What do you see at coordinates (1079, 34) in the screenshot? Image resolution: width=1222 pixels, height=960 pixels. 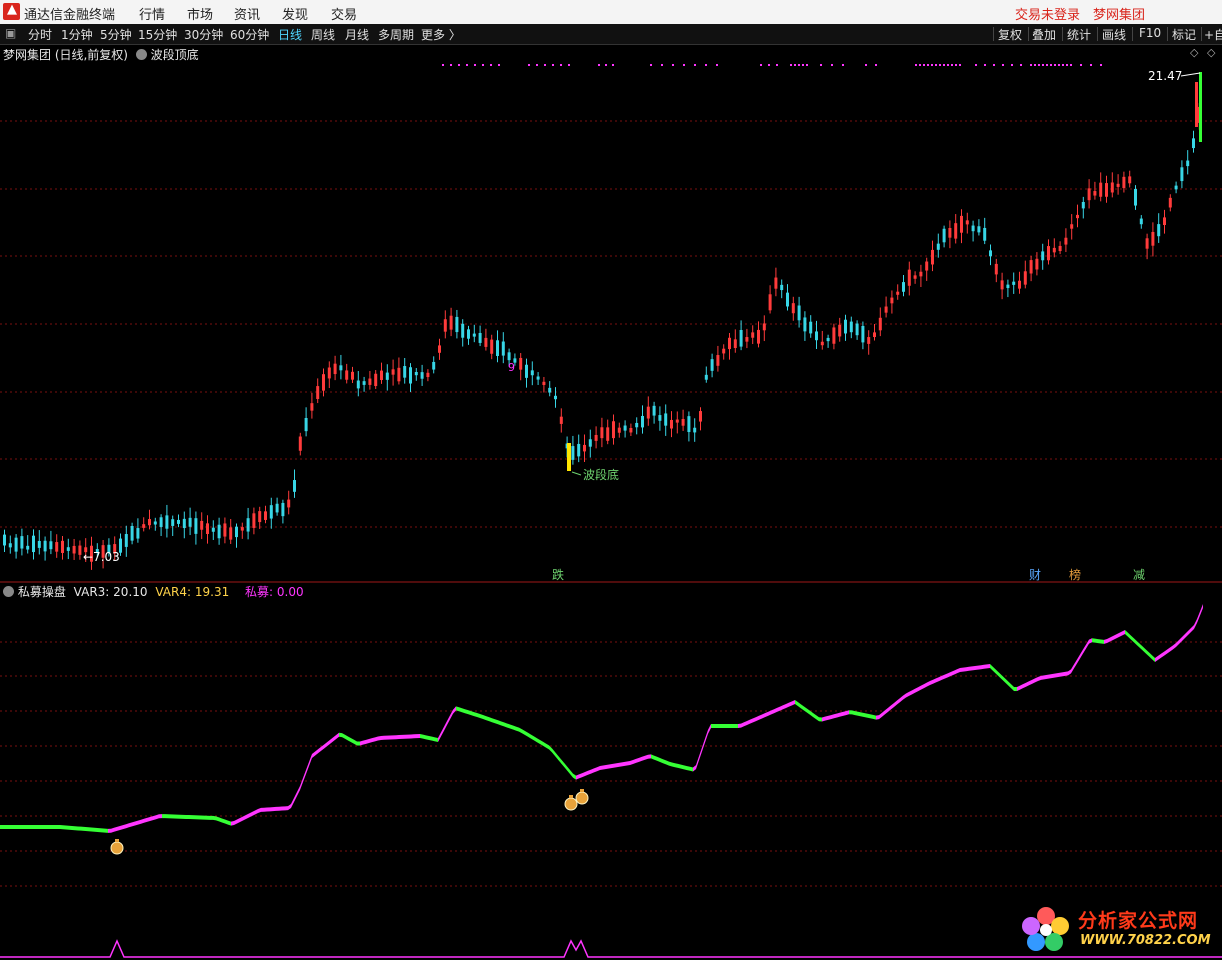 I see `stats-button: 统计` at bounding box center [1079, 34].